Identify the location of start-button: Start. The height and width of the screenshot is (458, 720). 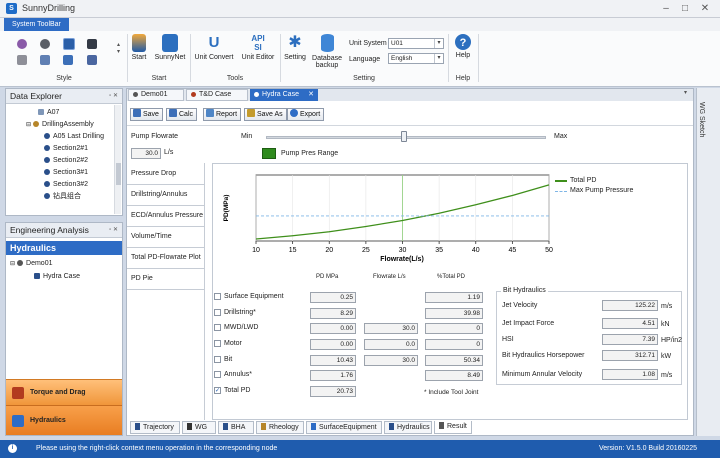
(139, 47).